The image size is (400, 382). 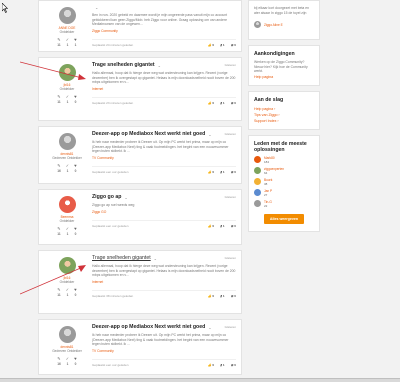 I want to click on member-row: ziggoexperten 64, so click(x=284, y=171).